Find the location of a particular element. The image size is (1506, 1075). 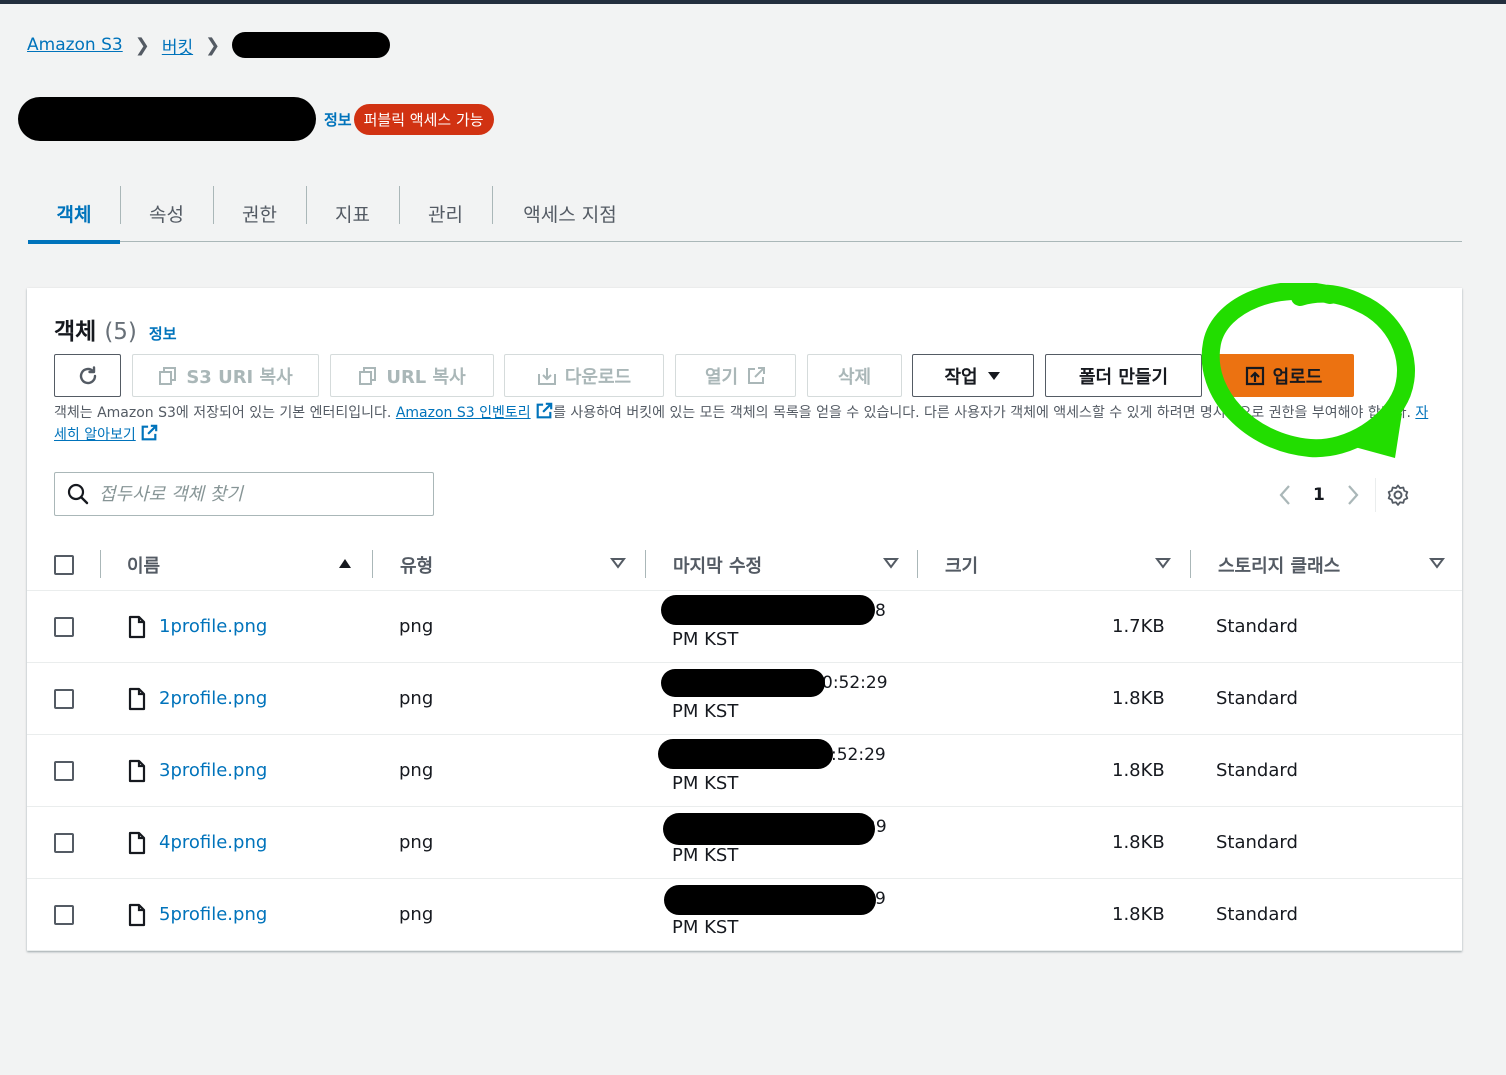

tab-access-points: 액세스 지점 is located at coordinates (570, 213).